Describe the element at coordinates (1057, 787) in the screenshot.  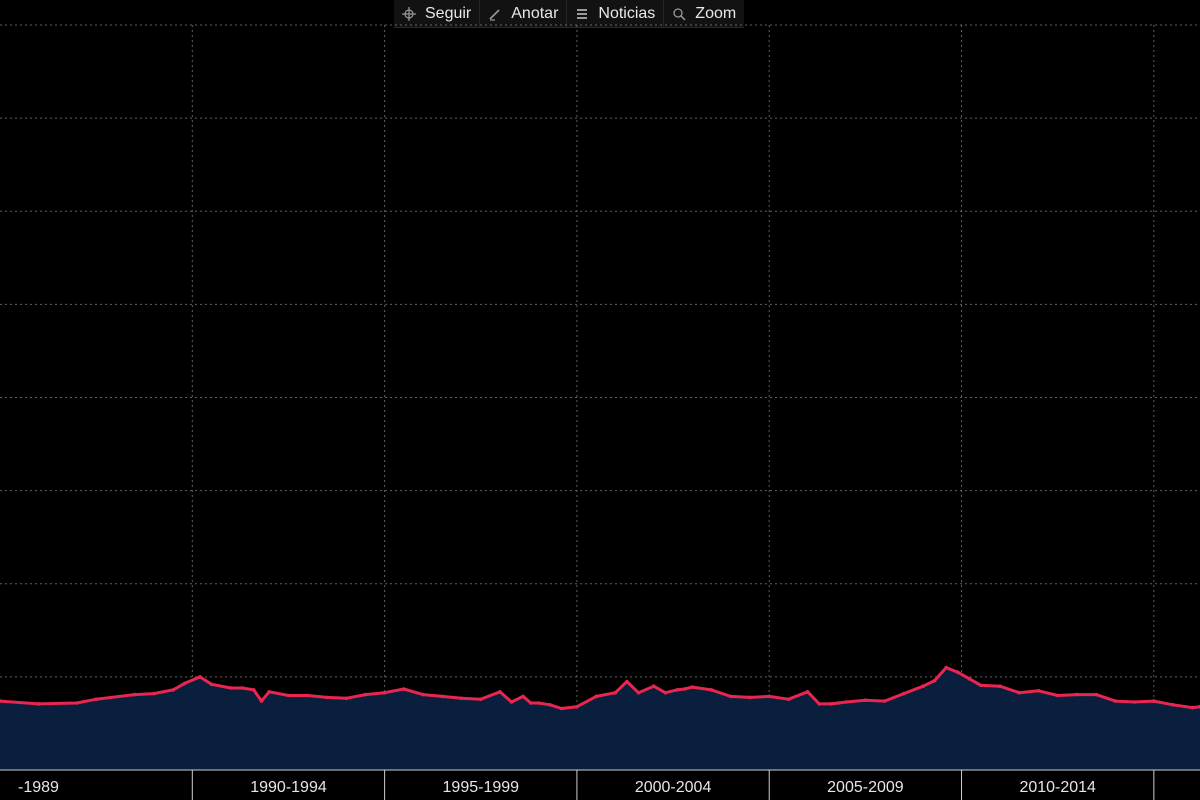
I see `x-tick-label: 2010-2014` at that location.